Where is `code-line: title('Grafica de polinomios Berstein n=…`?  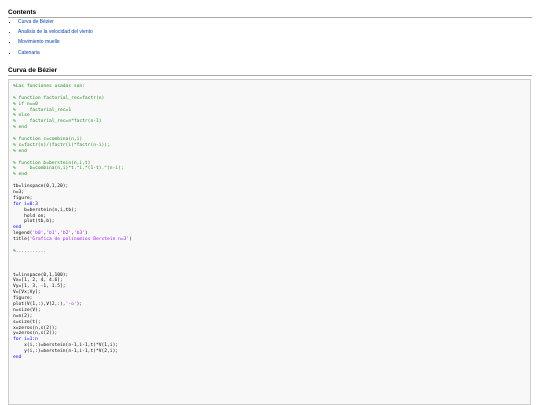
code-line: title('Grafica de polinomios Berstein n=… is located at coordinates (72, 240).